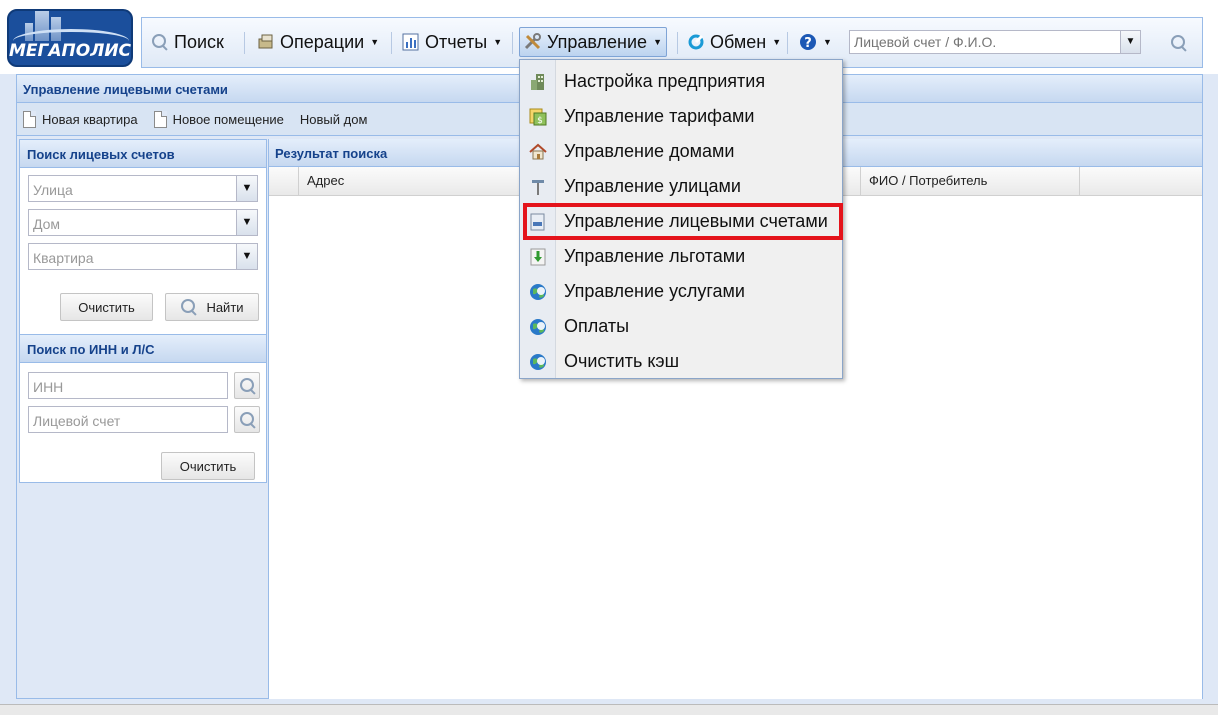 Image resolution: width=1218 pixels, height=715 pixels. I want to click on menu-item-accounts: Управление лицевыми счетами, so click(683, 221).